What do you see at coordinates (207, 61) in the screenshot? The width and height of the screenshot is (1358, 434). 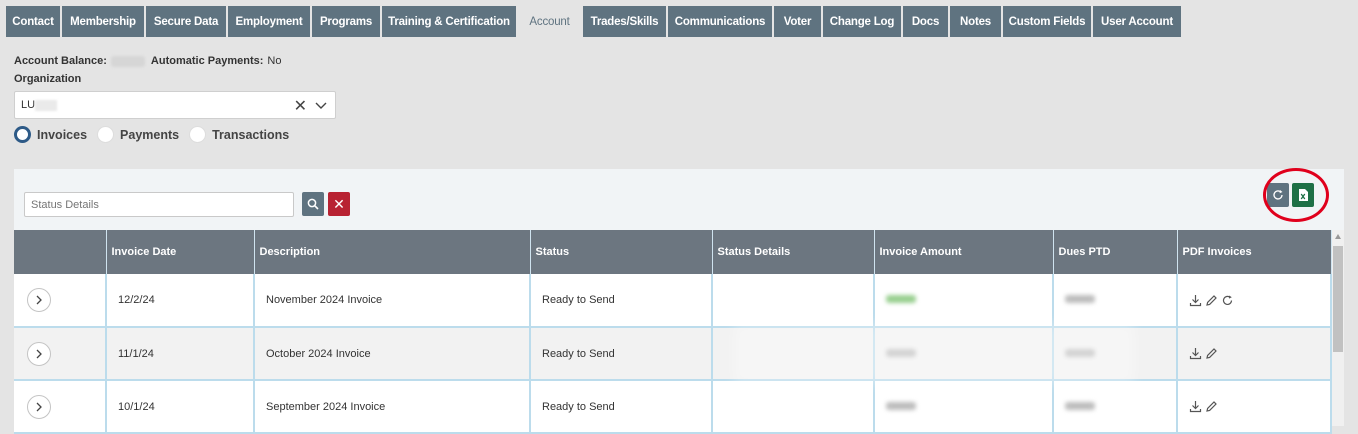 I see `automatic-payments-label: Automatic Payments:` at bounding box center [207, 61].